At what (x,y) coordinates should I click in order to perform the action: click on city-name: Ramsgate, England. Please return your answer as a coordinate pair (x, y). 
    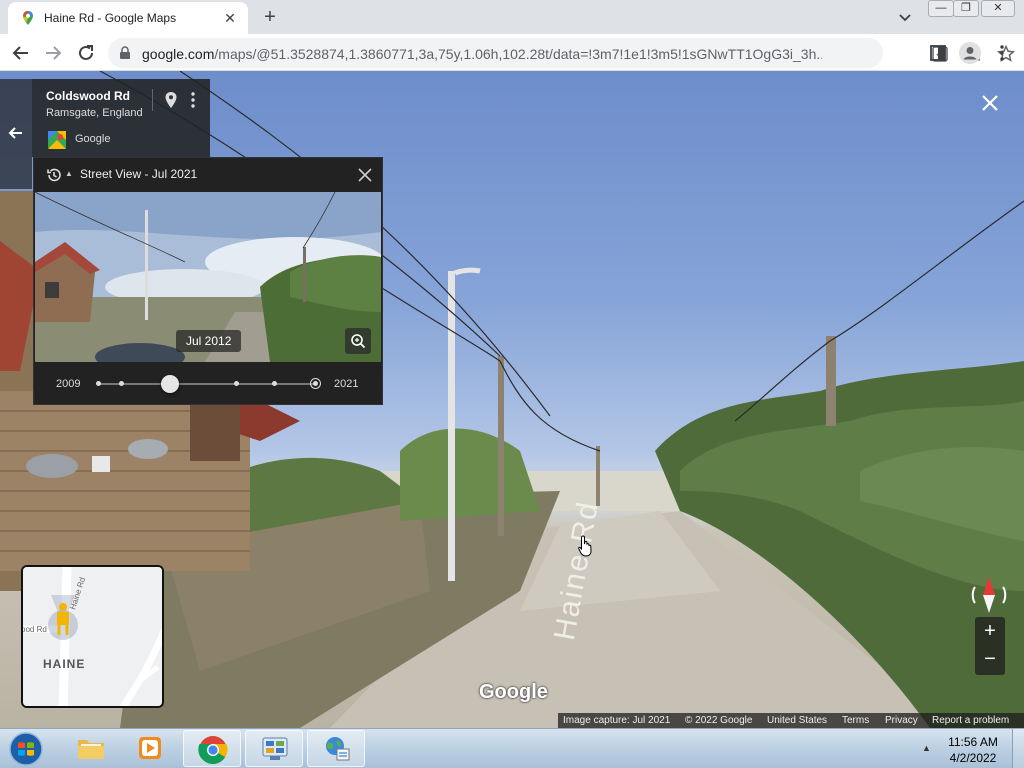
    Looking at the image, I should click on (94, 113).